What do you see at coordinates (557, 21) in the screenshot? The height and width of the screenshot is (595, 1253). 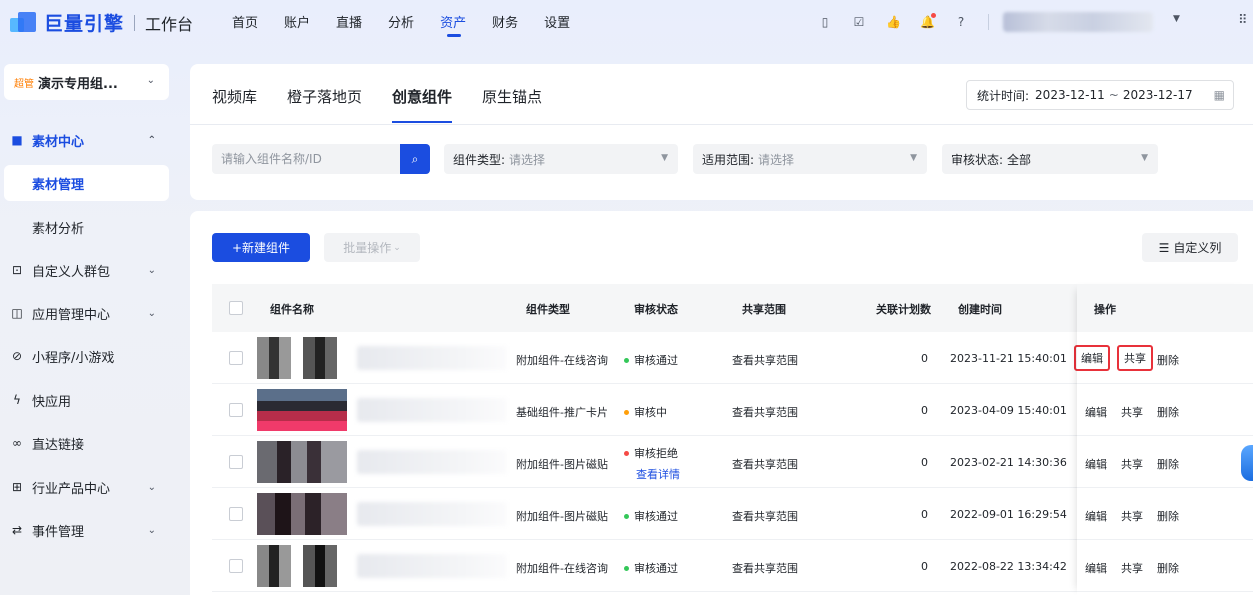 I see `nav-settings: 设置` at bounding box center [557, 21].